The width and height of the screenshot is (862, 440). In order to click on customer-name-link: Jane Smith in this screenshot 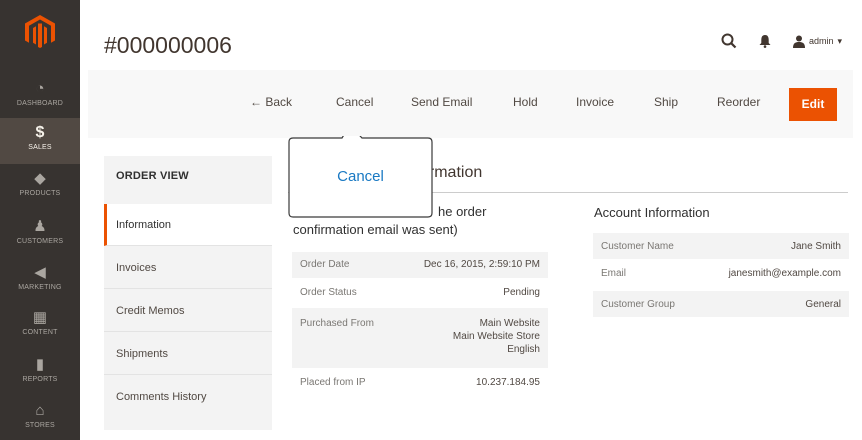, I will do `click(816, 246)`.